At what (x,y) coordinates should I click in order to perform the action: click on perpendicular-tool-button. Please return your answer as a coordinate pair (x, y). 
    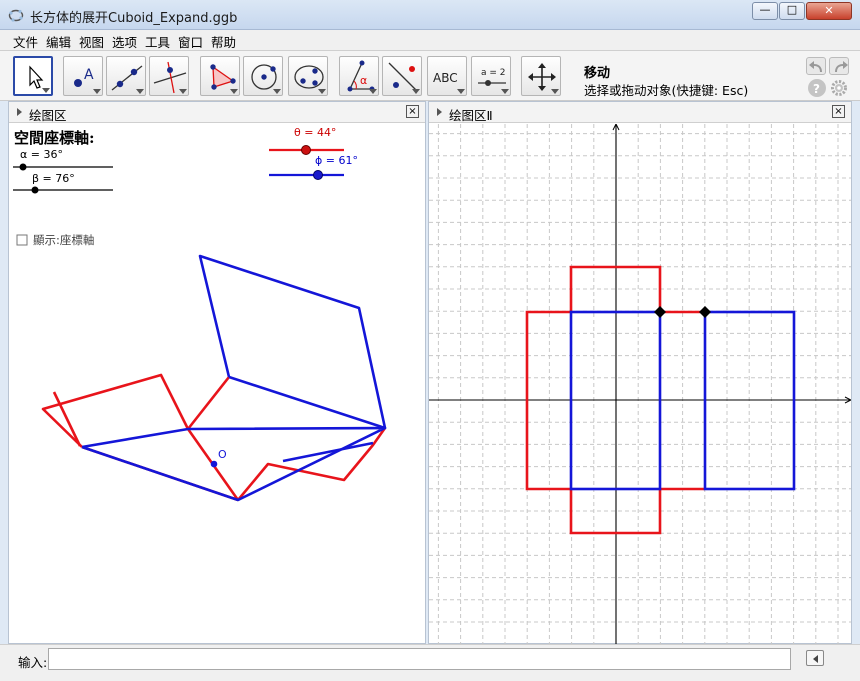
    Looking at the image, I should click on (169, 76).